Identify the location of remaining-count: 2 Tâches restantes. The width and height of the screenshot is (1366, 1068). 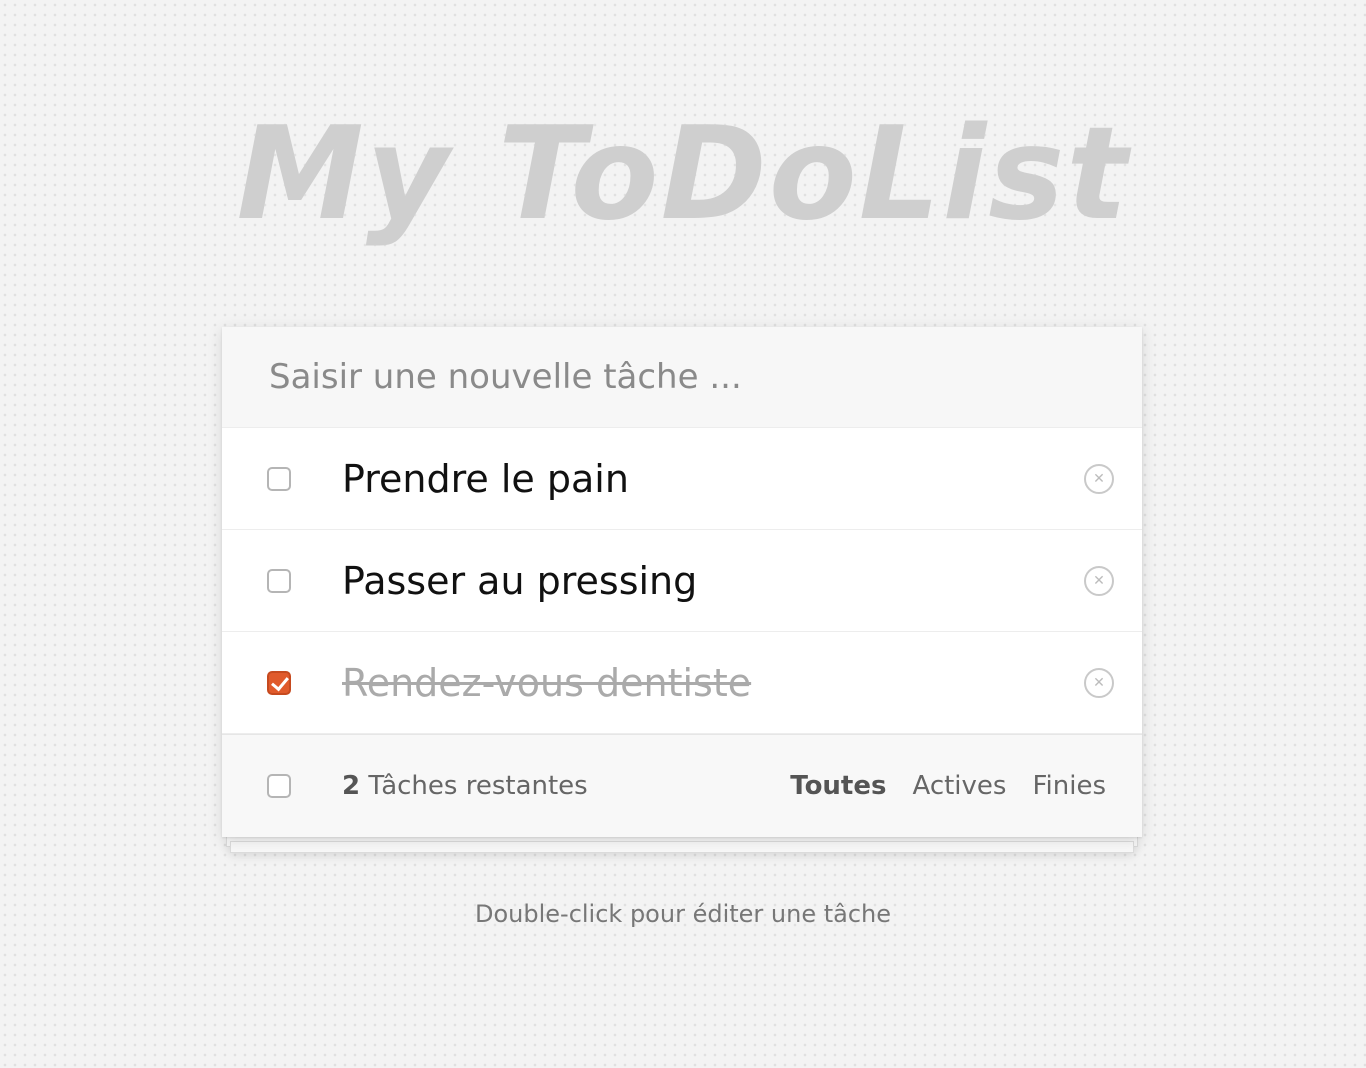
(465, 786).